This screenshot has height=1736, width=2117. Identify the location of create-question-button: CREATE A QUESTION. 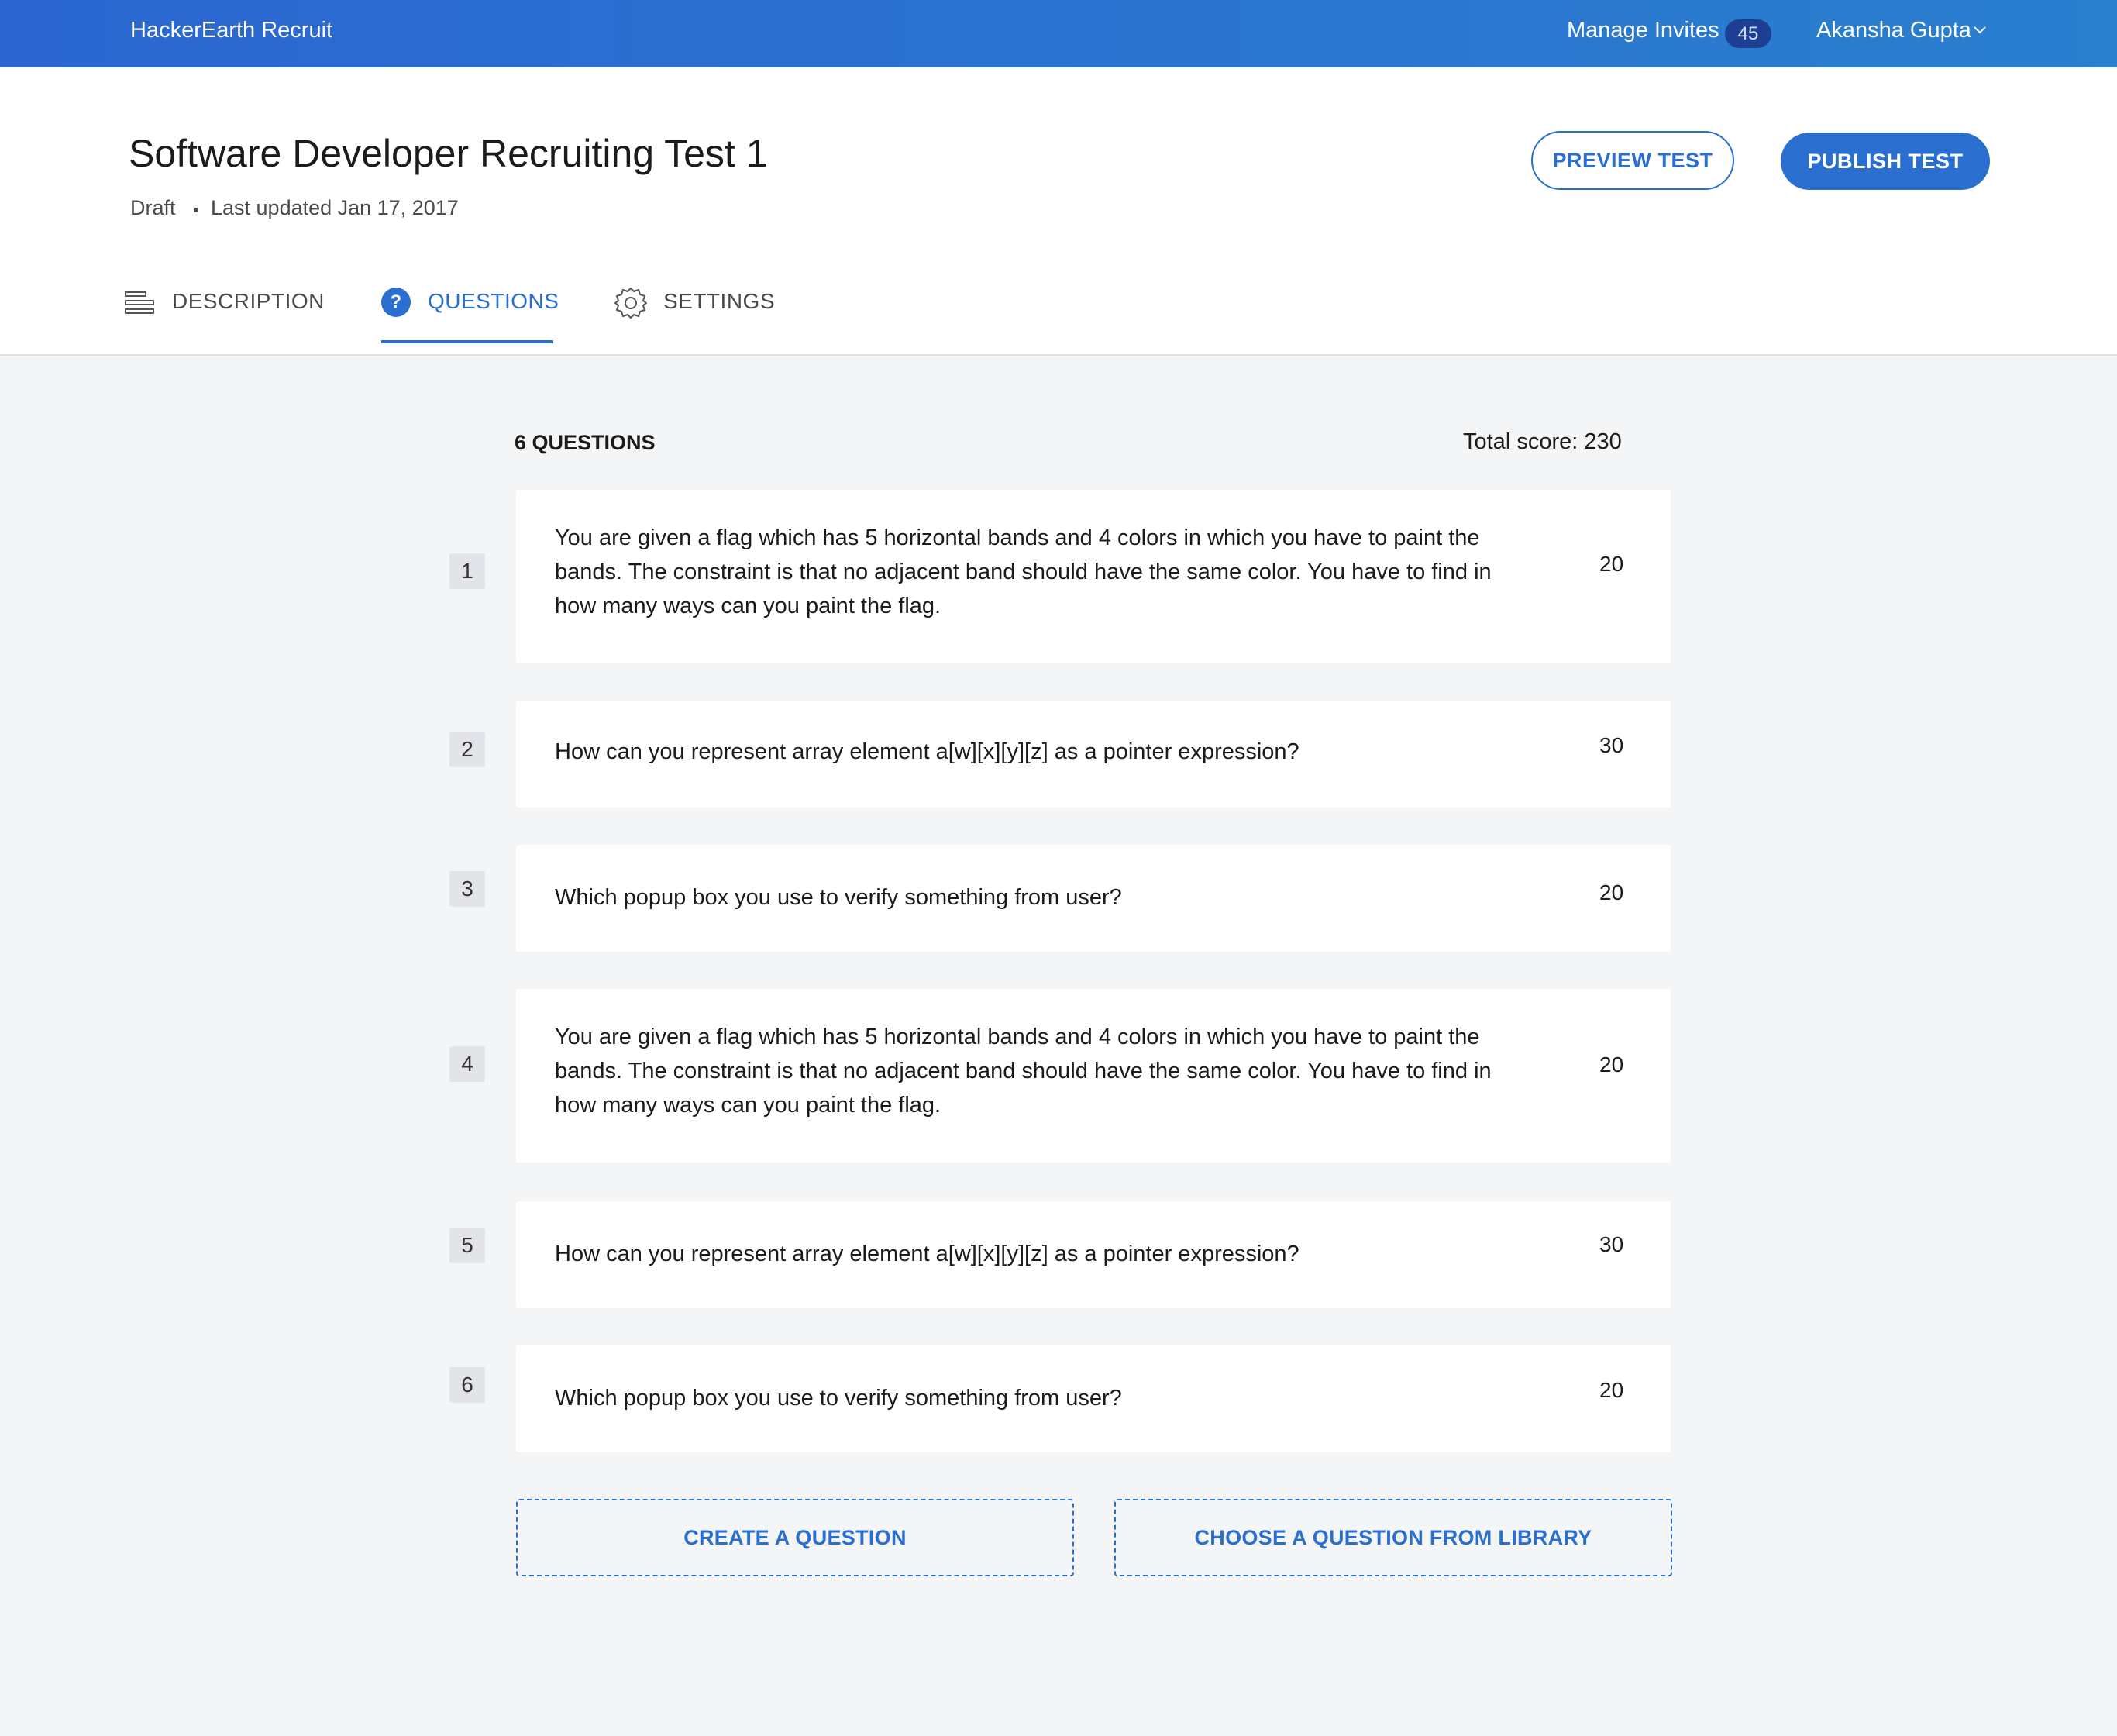
(795, 1537).